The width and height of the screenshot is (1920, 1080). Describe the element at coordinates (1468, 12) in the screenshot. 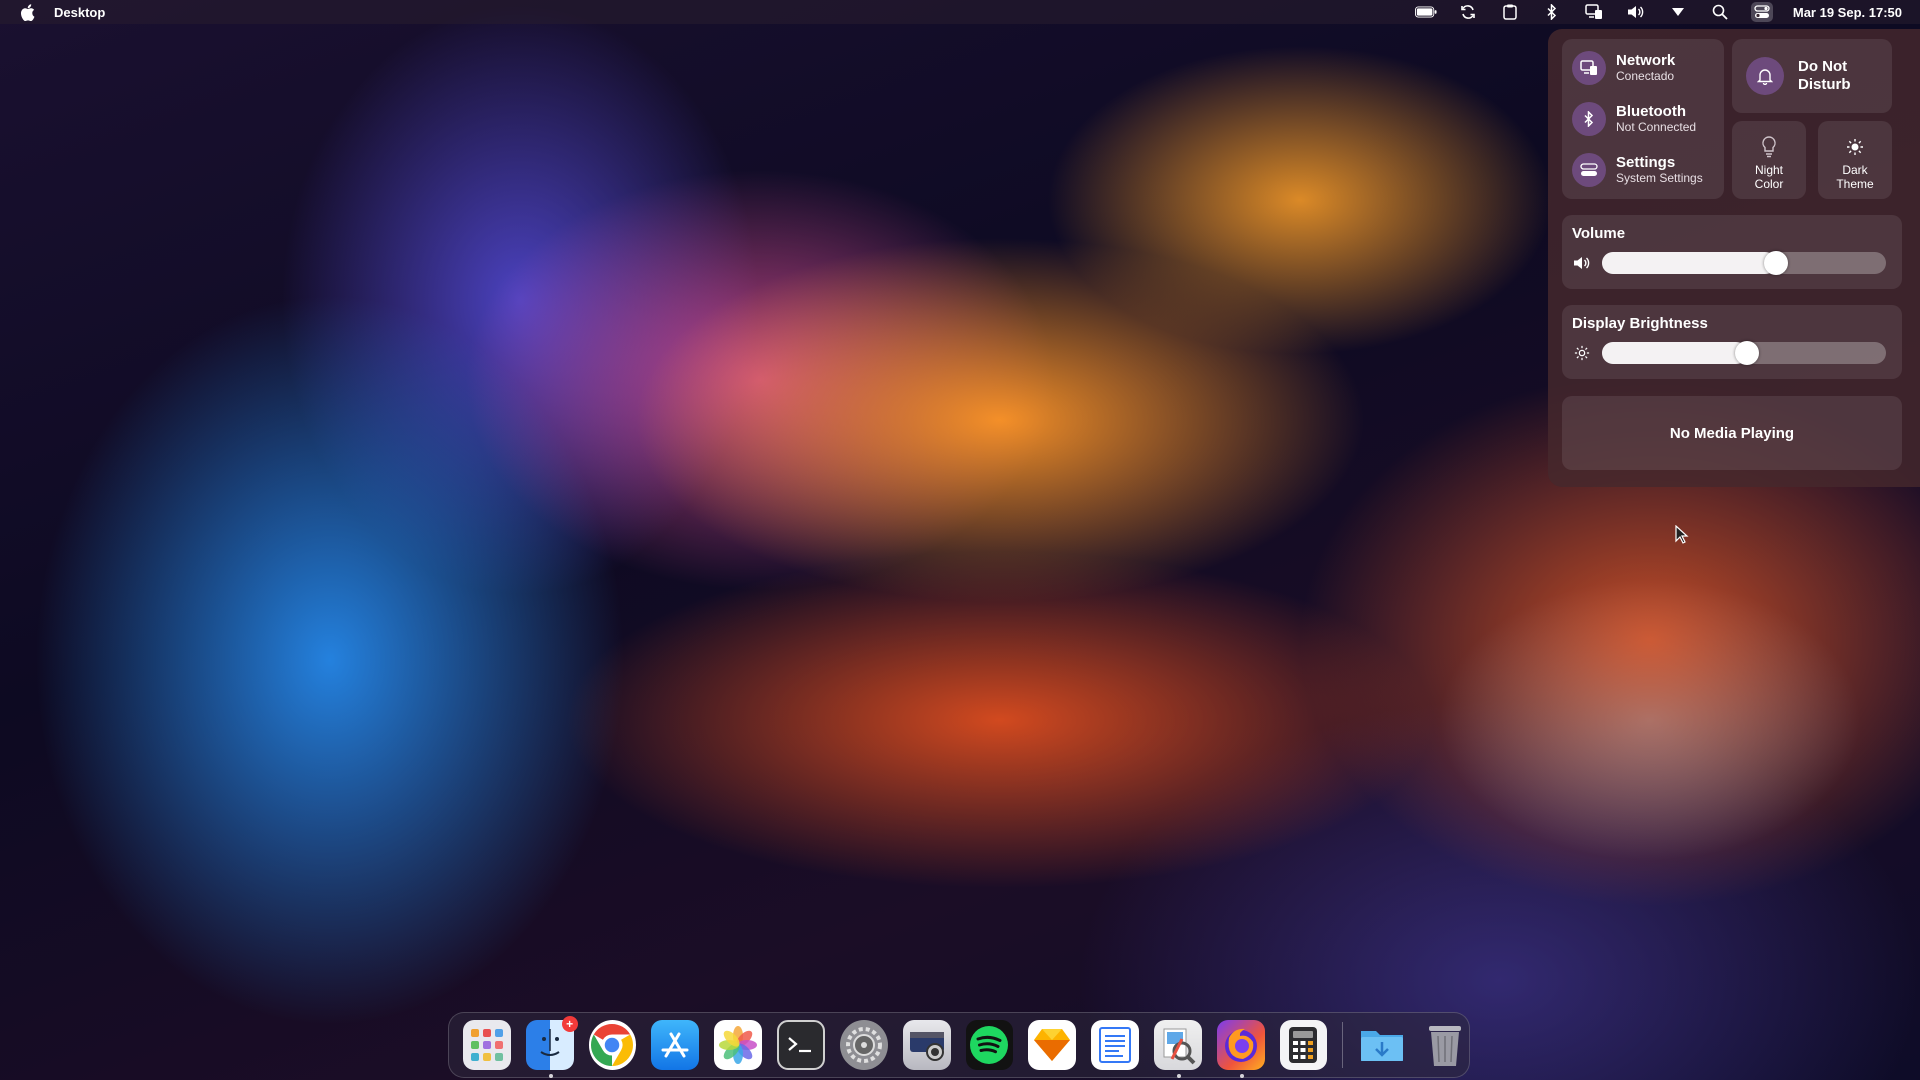

I see `sync-icon` at that location.